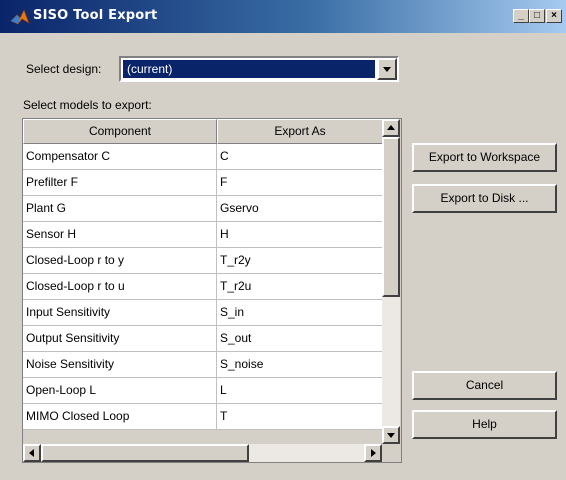 This screenshot has height=480, width=566. I want to click on horizontal-scroll-thumb, so click(145, 453).